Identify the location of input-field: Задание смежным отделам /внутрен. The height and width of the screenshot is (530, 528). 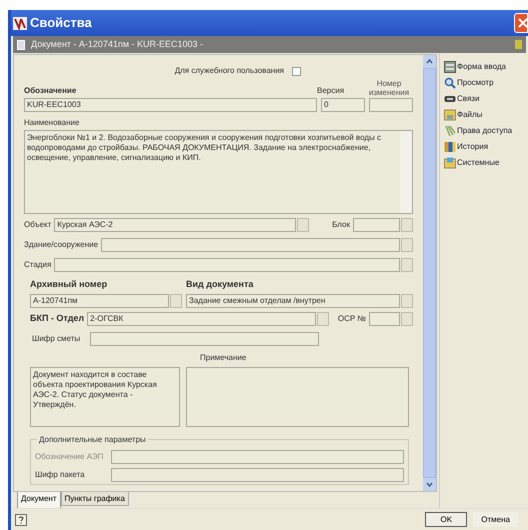
(293, 301).